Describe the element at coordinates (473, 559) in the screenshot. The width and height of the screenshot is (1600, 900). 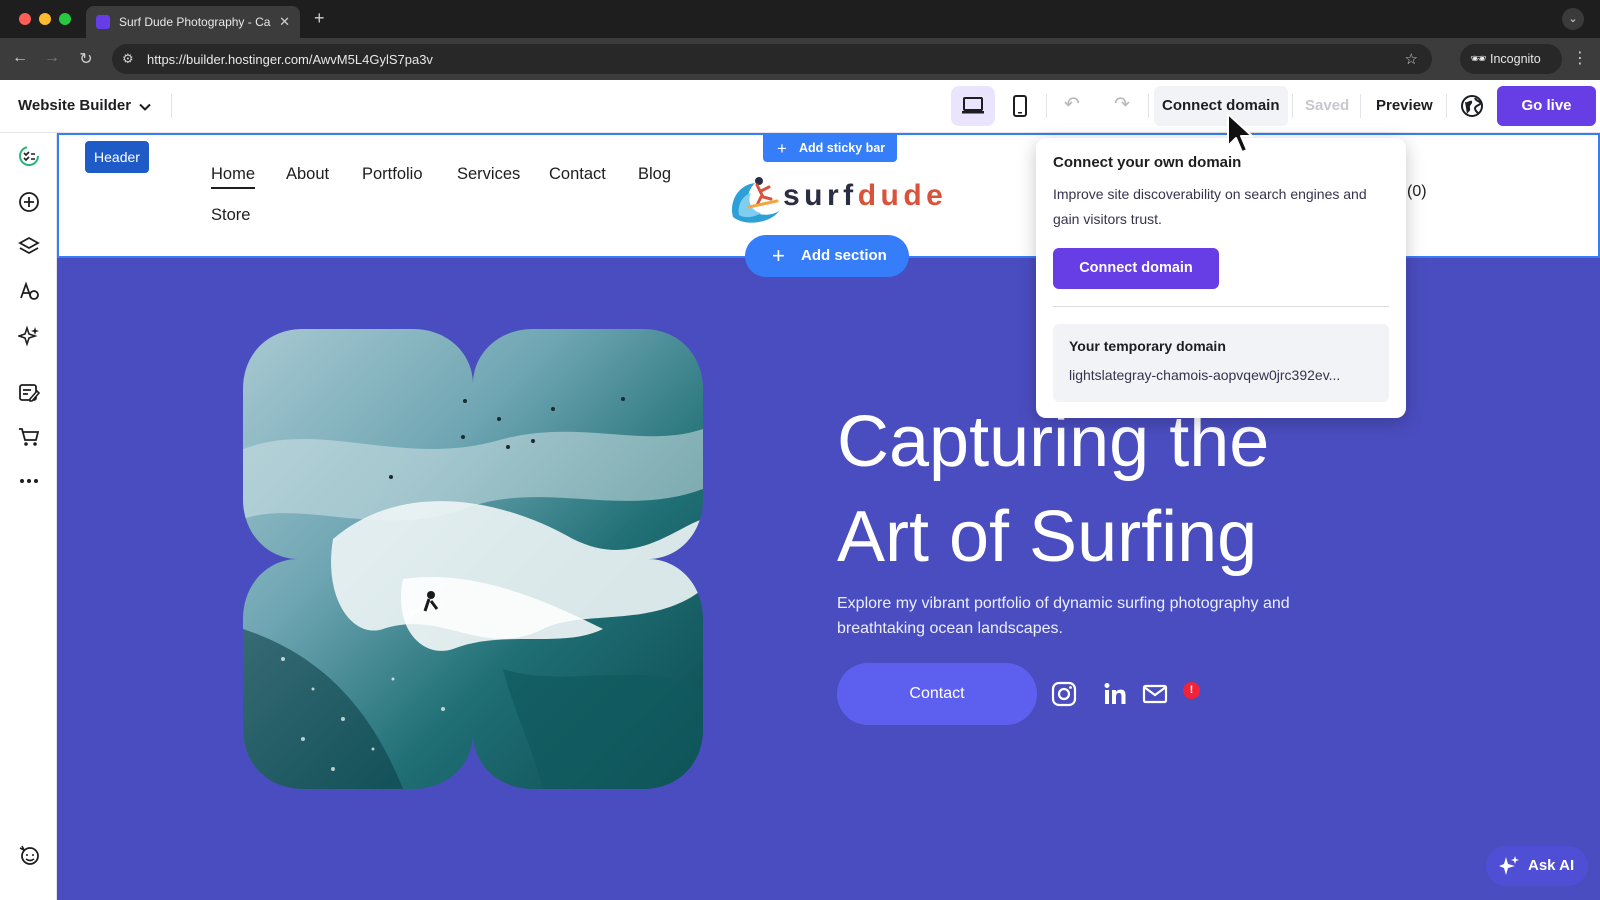
I see `hero-surf-image` at that location.